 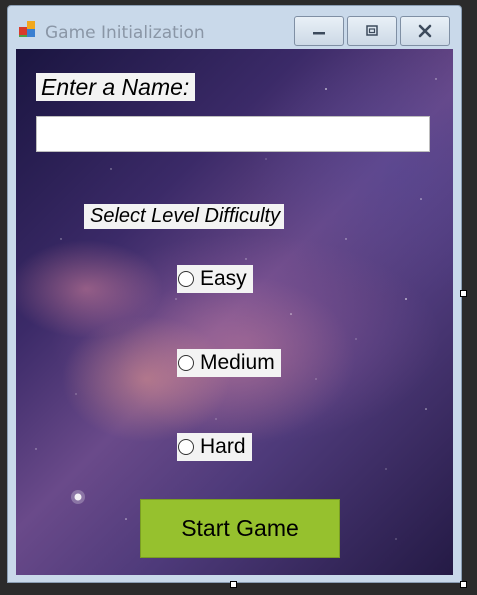 What do you see at coordinates (223, 278) in the screenshot?
I see `difficulty-option-label: Easy` at bounding box center [223, 278].